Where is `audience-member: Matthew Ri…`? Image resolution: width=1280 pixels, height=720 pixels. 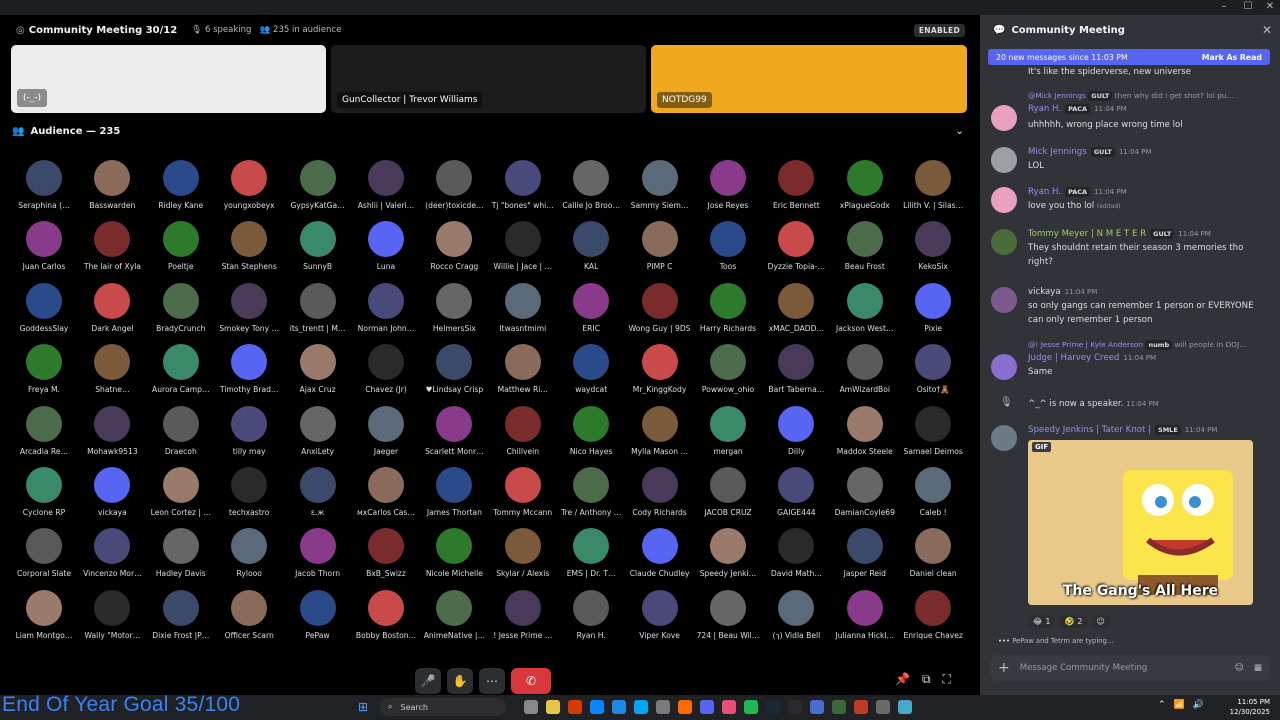 audience-member: Matthew Ri… is located at coordinates (523, 374).